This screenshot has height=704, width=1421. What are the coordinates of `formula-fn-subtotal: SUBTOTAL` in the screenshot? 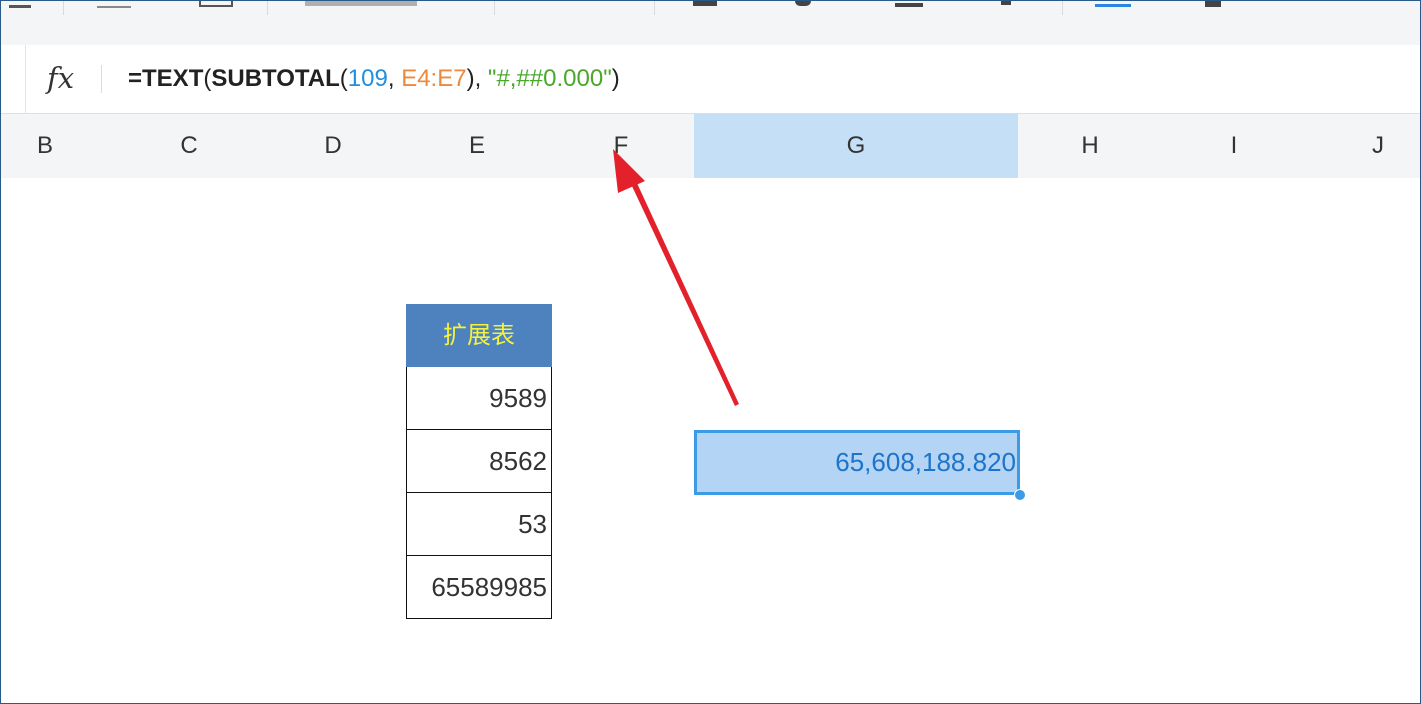 It's located at (275, 78).